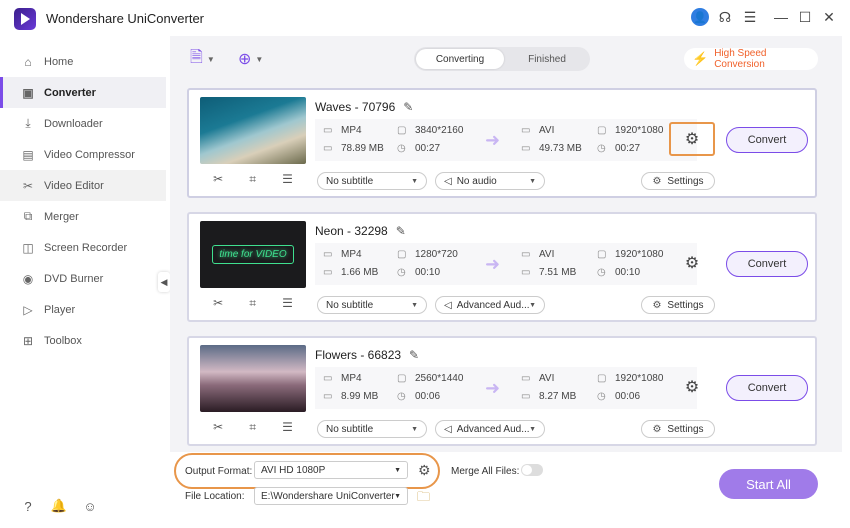 The height and width of the screenshot is (528, 850). What do you see at coordinates (83, 309) in the screenshot?
I see `sidebar-item-player: ▷ Player` at bounding box center [83, 309].